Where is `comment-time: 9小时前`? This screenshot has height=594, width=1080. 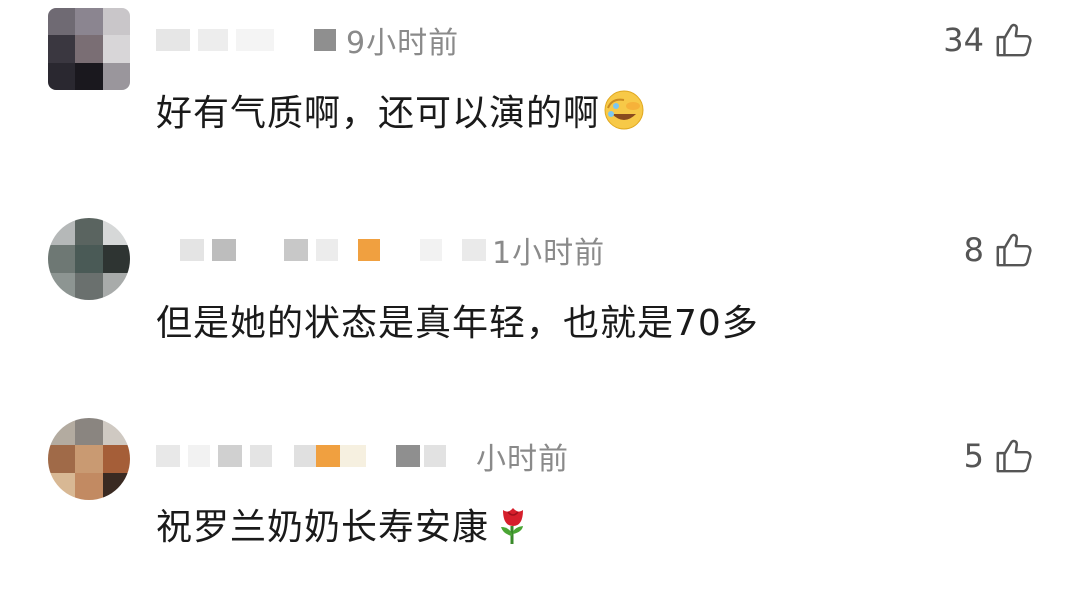 comment-time: 9小时前 is located at coordinates (403, 43).